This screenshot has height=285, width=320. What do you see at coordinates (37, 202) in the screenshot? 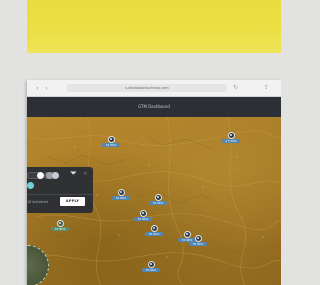
I see `filter-count-text: 18 Activated` at bounding box center [37, 202].